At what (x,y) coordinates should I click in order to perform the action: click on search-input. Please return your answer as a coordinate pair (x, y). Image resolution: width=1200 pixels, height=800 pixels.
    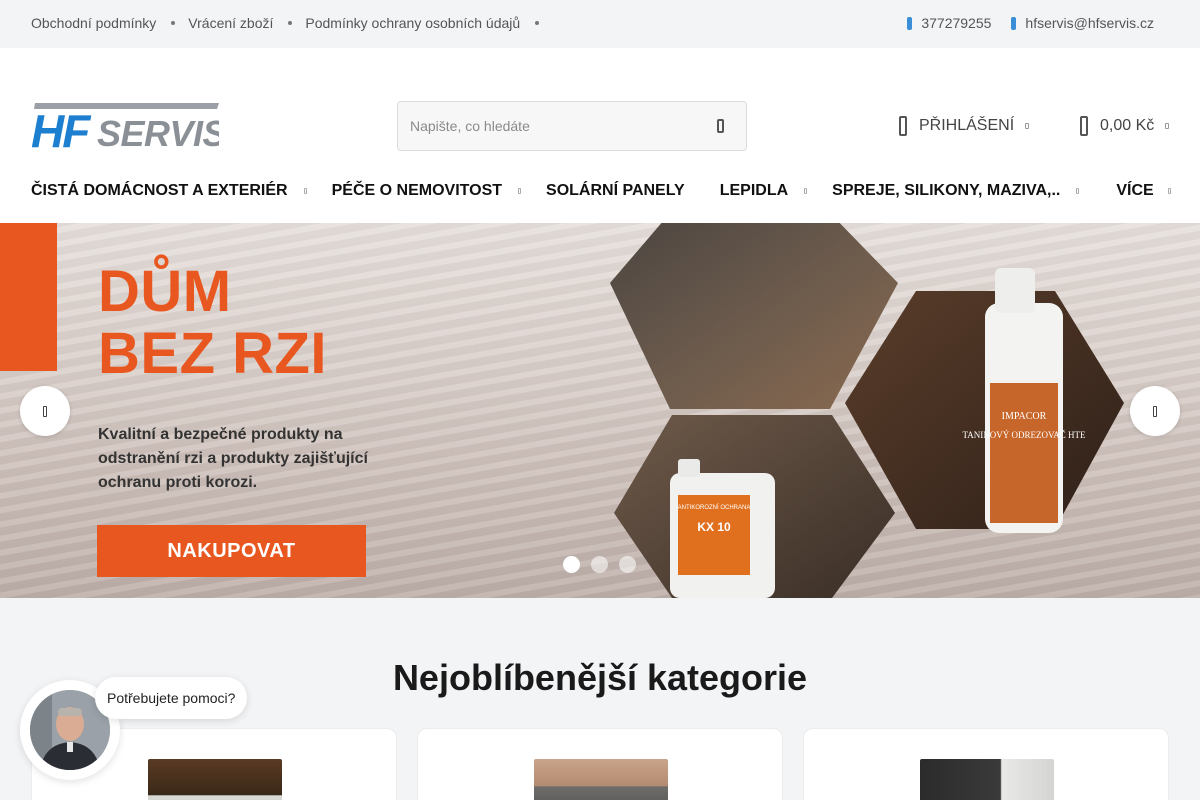
    Looking at the image, I should click on (543, 126).